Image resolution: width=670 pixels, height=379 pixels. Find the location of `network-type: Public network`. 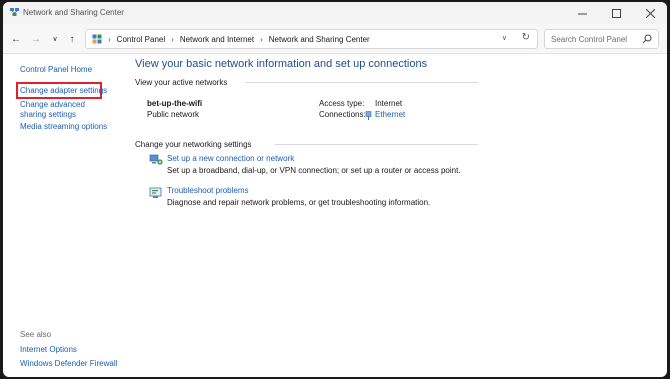

network-type: Public network is located at coordinates (173, 114).